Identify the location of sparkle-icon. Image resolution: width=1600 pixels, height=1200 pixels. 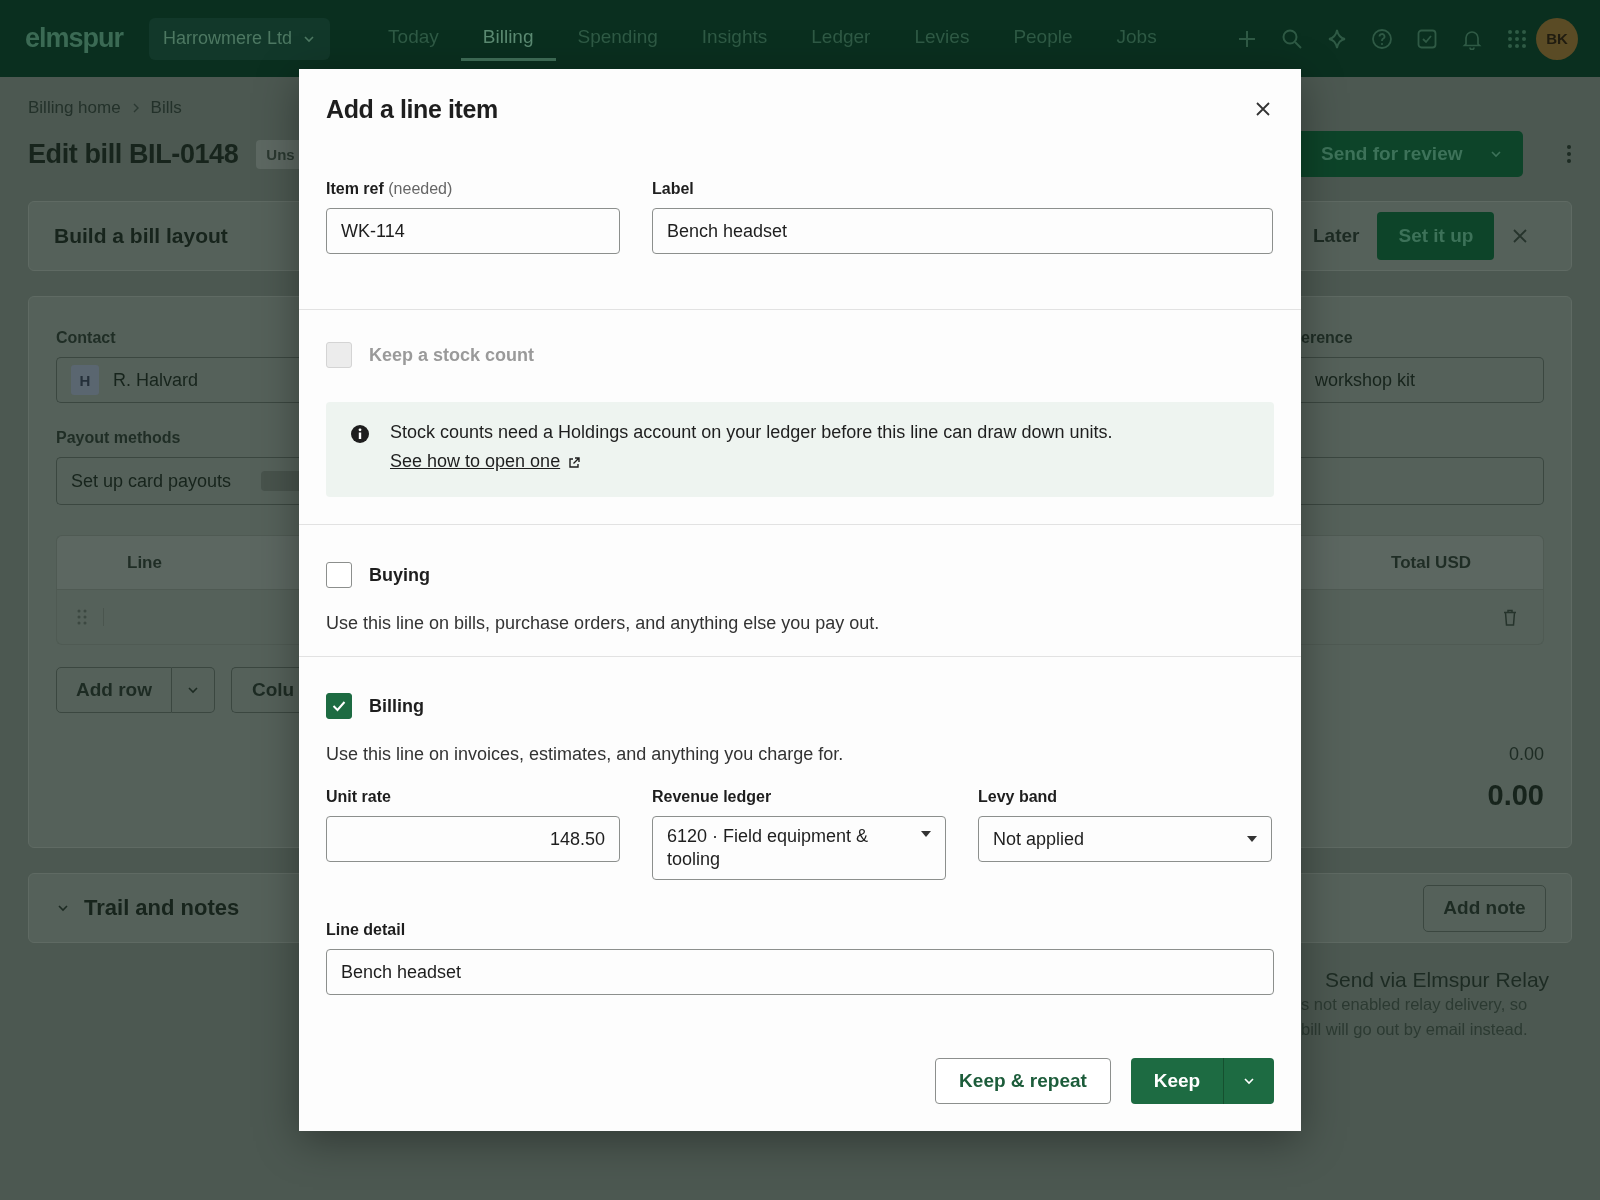
(1337, 38).